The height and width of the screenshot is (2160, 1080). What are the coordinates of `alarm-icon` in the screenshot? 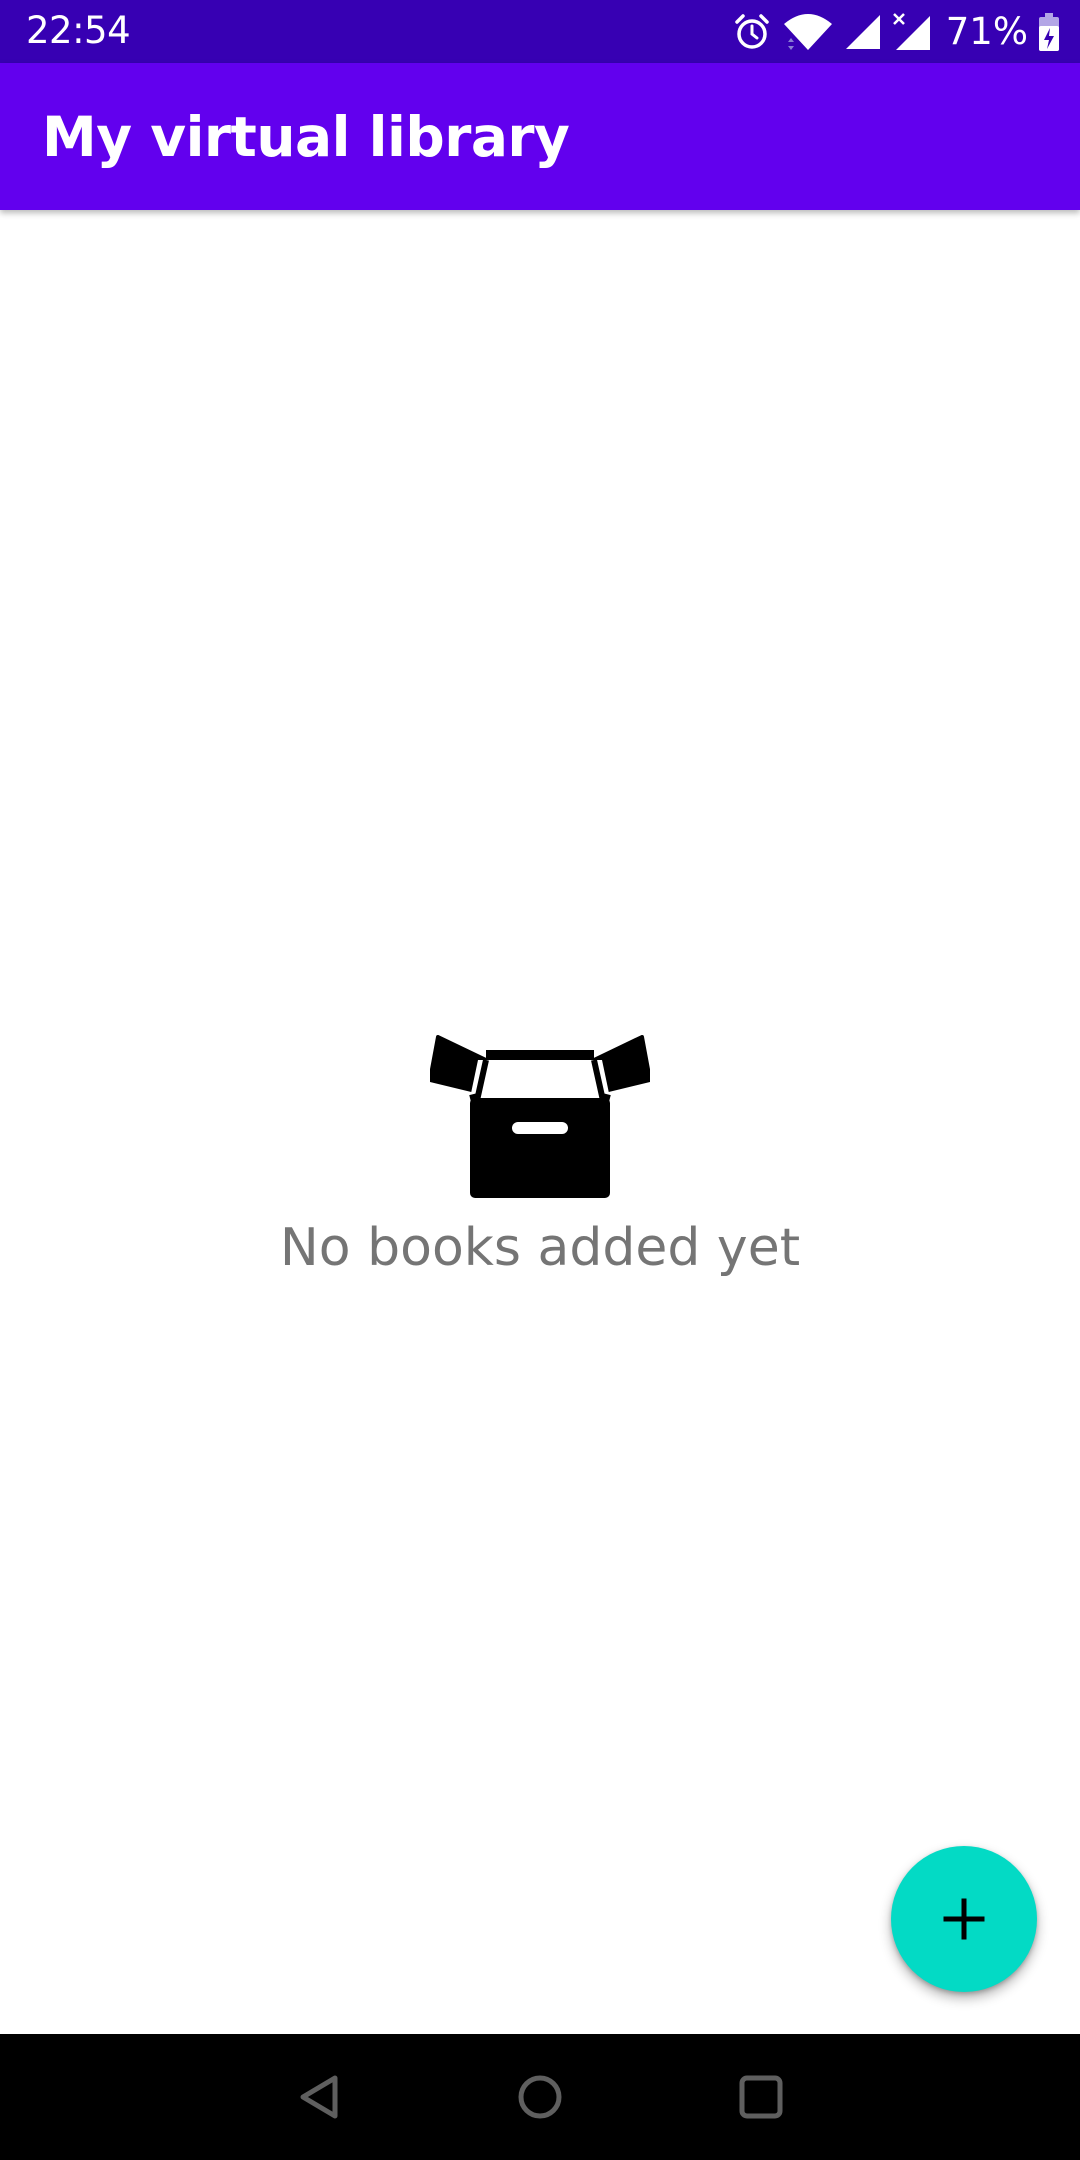 It's located at (752, 32).